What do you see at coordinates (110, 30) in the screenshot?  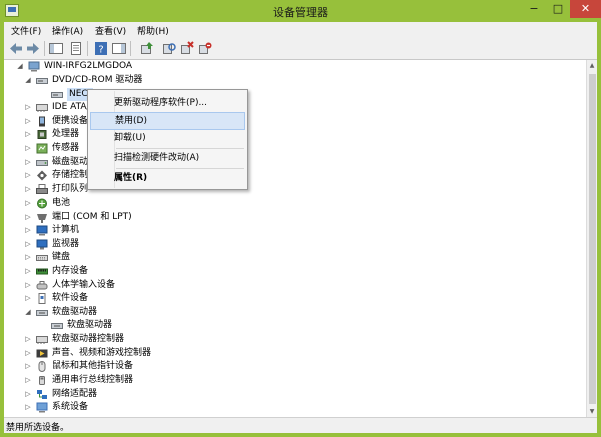 I see `menu-view: 查看(V)` at bounding box center [110, 30].